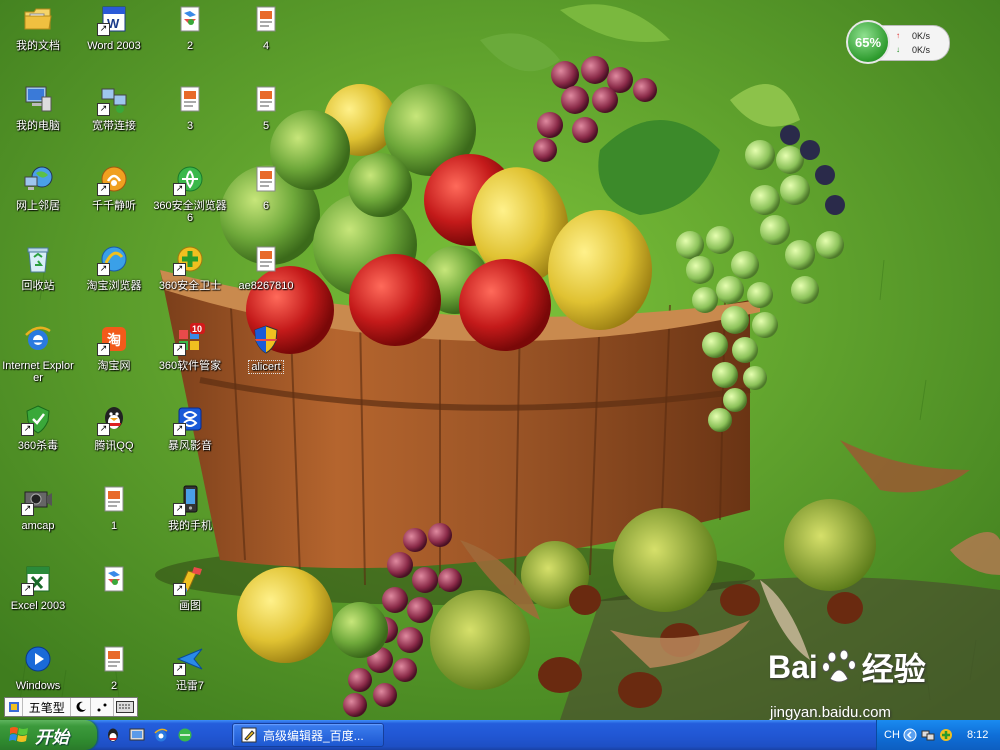 The image size is (1000, 750). Describe the element at coordinates (114, 121) in the screenshot. I see `desktop-icon-broadband: ↗ 宽带连接` at that location.